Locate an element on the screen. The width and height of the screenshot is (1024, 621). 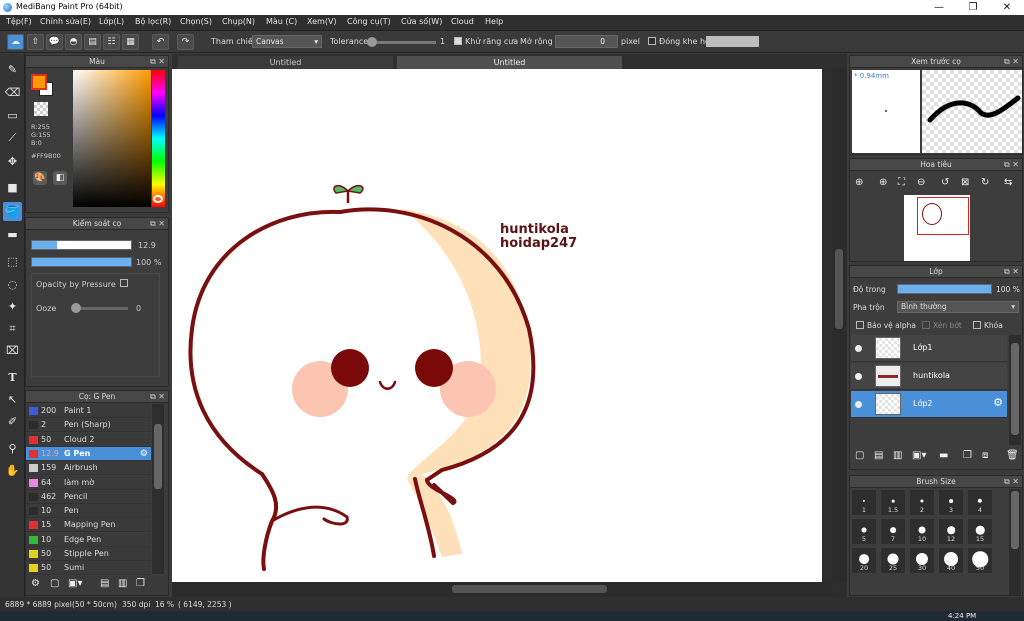
canvas-vscroll-thumb is located at coordinates (839, 289).